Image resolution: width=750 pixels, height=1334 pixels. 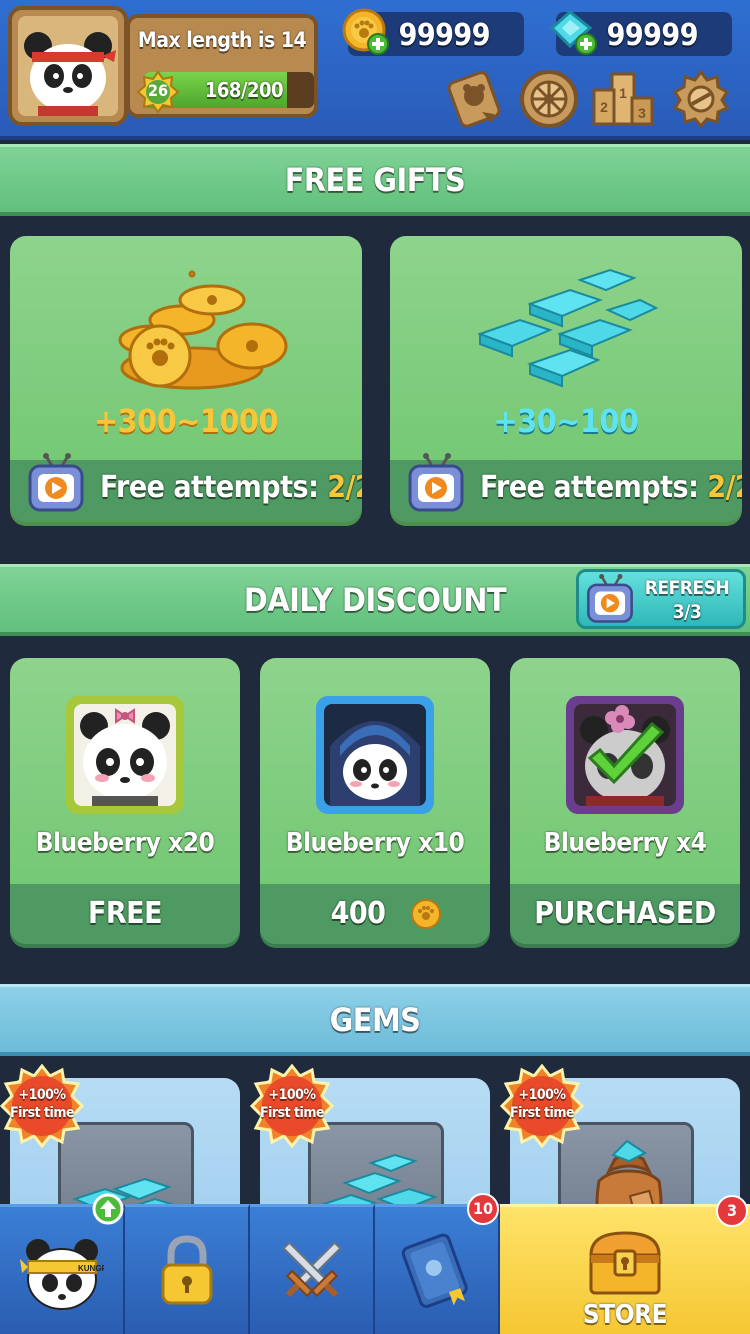 What do you see at coordinates (444, 35) in the screenshot?
I see `coin-amount: 99999` at bounding box center [444, 35].